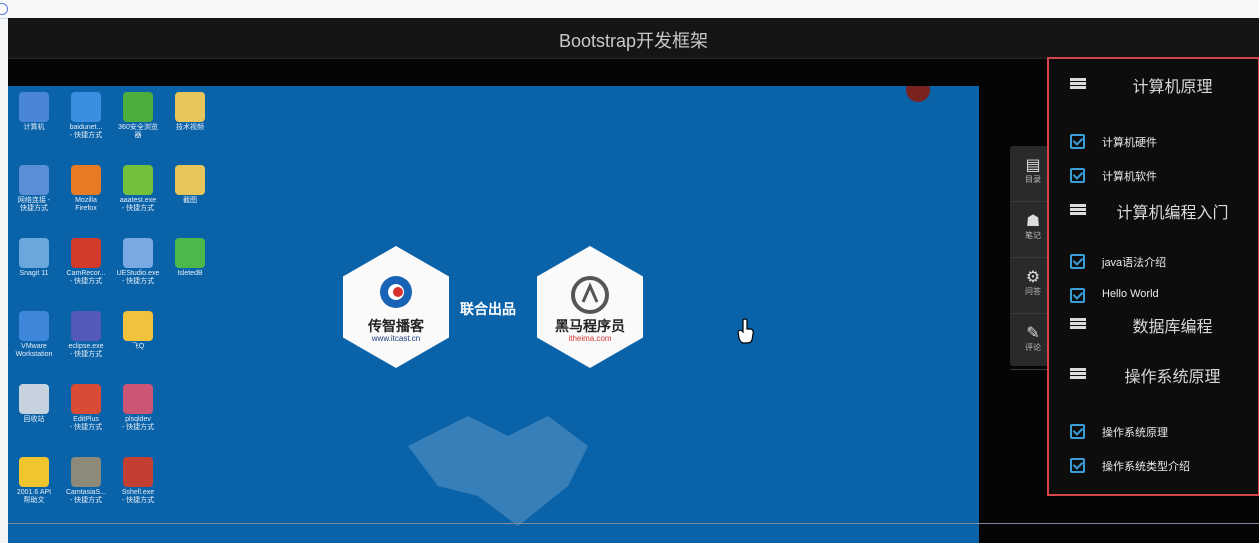 The image size is (1259, 543). I want to click on menu-item: 操作系统原理, so click(1153, 432).